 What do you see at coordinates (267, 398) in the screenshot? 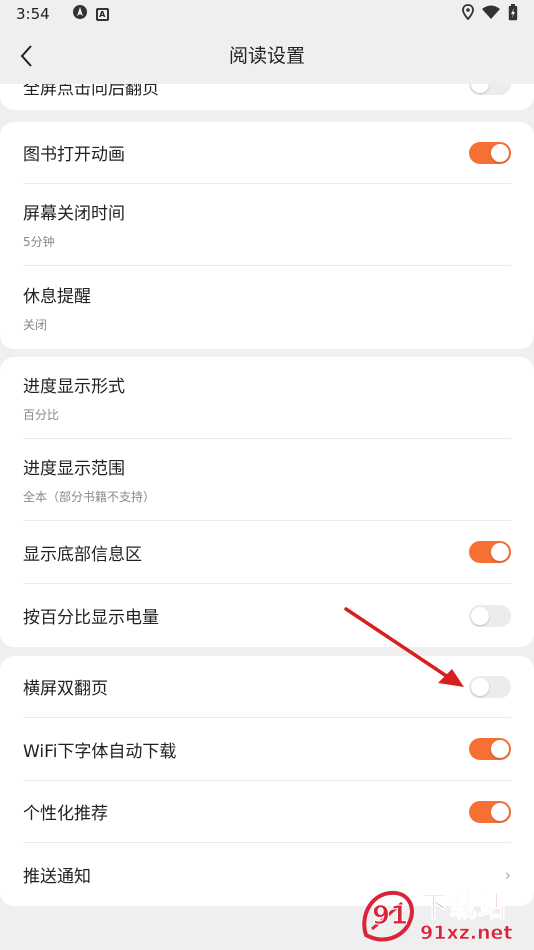
I see `setting-row-progress-format: 进度显示形式 百分比` at bounding box center [267, 398].